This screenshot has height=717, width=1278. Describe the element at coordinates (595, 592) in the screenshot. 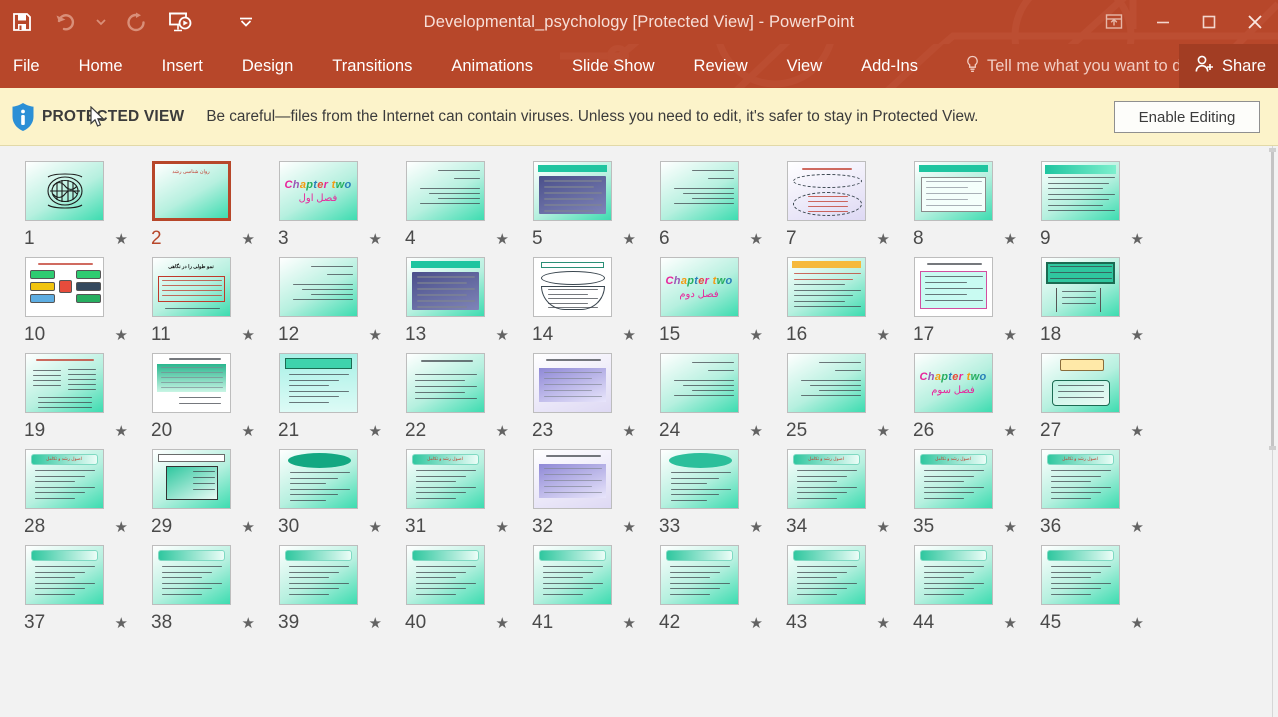

I see `slide-thumbnail-item: 41 ★` at that location.